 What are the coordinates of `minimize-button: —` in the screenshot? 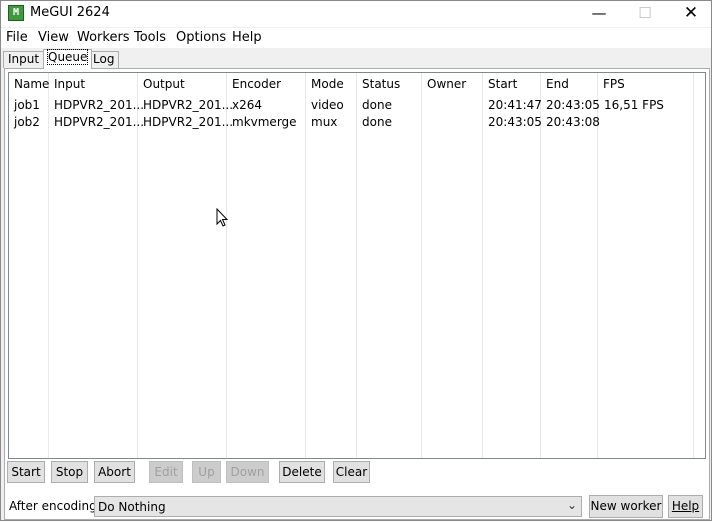 It's located at (599, 14).